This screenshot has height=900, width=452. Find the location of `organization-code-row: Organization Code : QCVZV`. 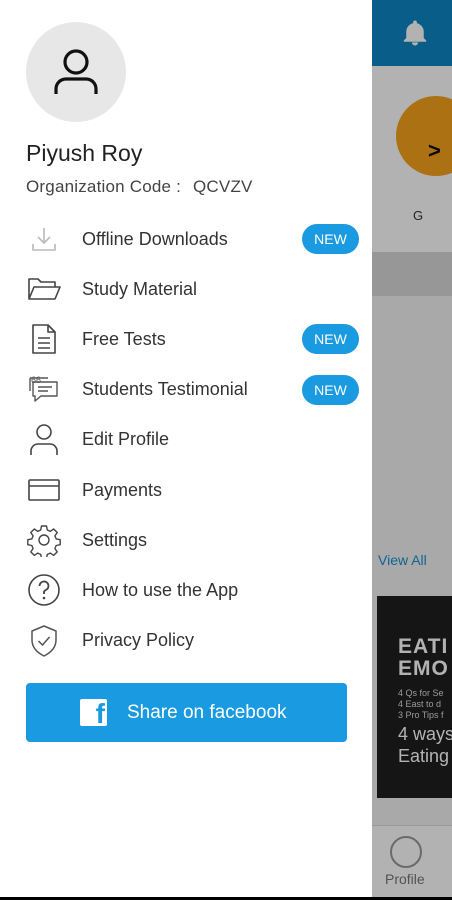

organization-code-row: Organization Code : QCVZV is located at coordinates (139, 187).